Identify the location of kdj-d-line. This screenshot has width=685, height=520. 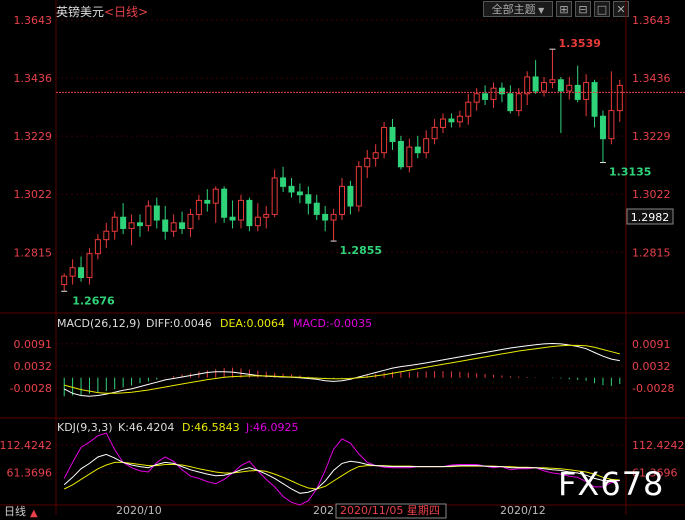
(341, 475).